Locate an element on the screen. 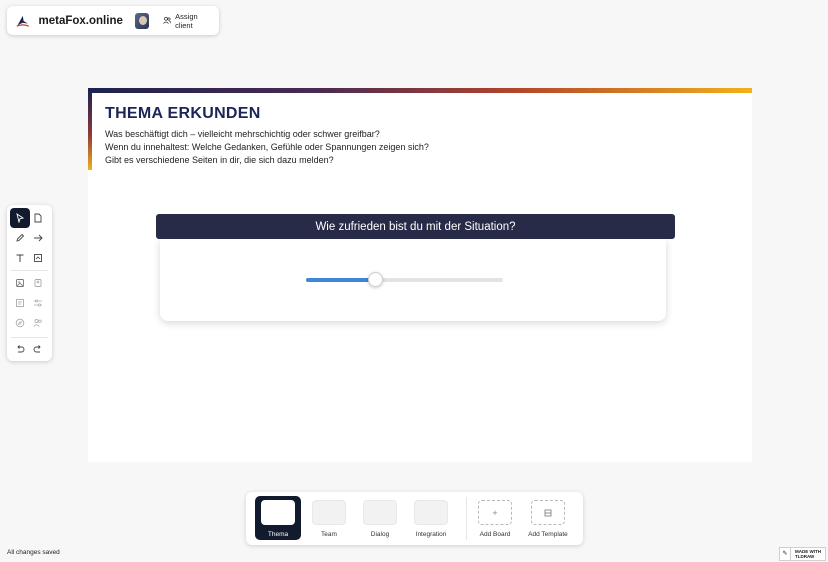  sliders-icon is located at coordinates (38, 303).